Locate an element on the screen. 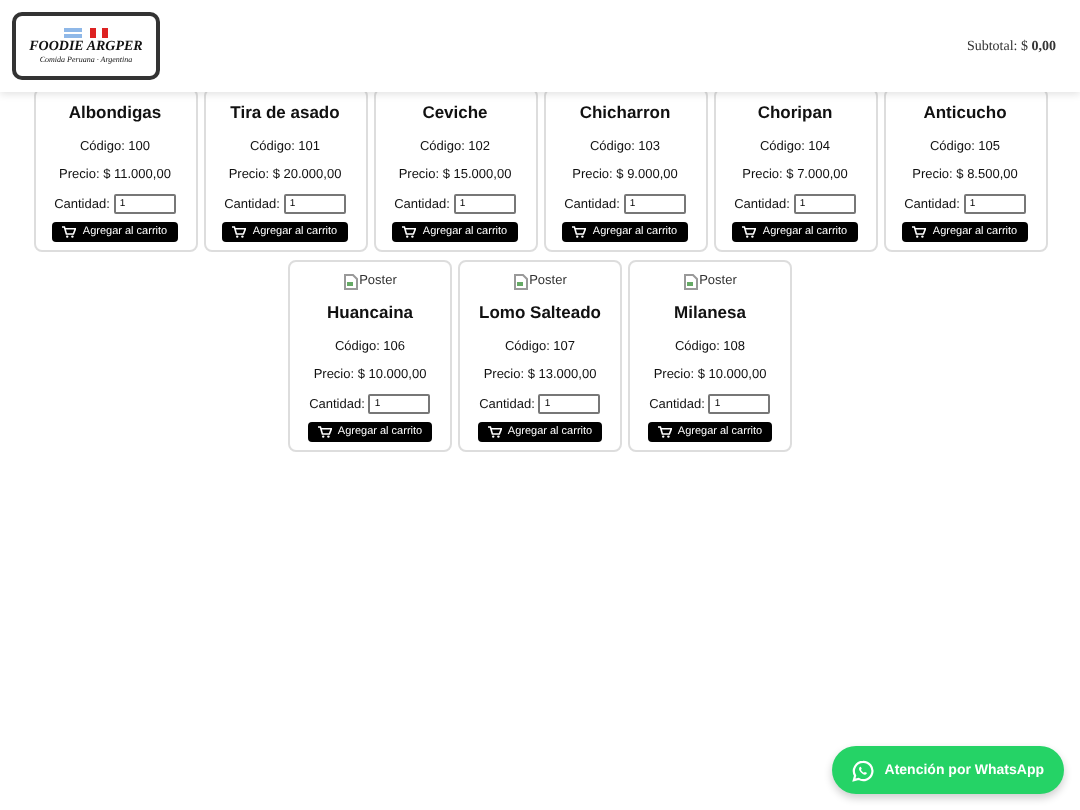  flags-icon is located at coordinates (86, 33).